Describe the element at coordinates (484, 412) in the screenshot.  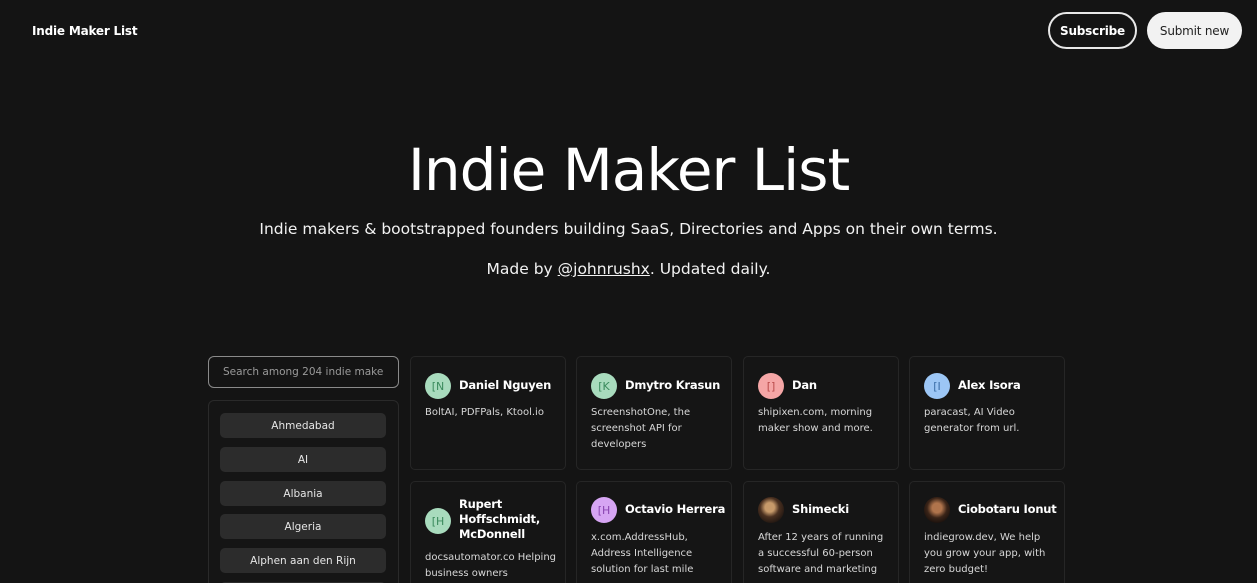
I see `maker-description: BoltAI, PDFPals, Ktool.io` at that location.